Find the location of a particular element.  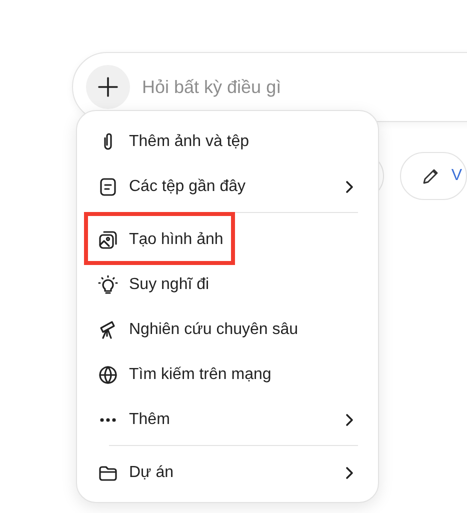

menu-item: Các tệp gần đây is located at coordinates (227, 186).